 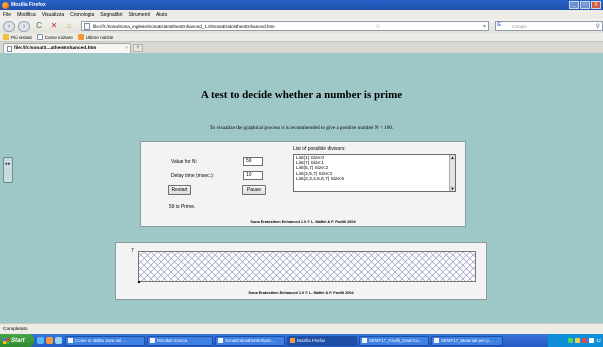 What do you see at coordinates (26, 15) in the screenshot?
I see `menu-modifica: Modifica` at bounding box center [26, 15].